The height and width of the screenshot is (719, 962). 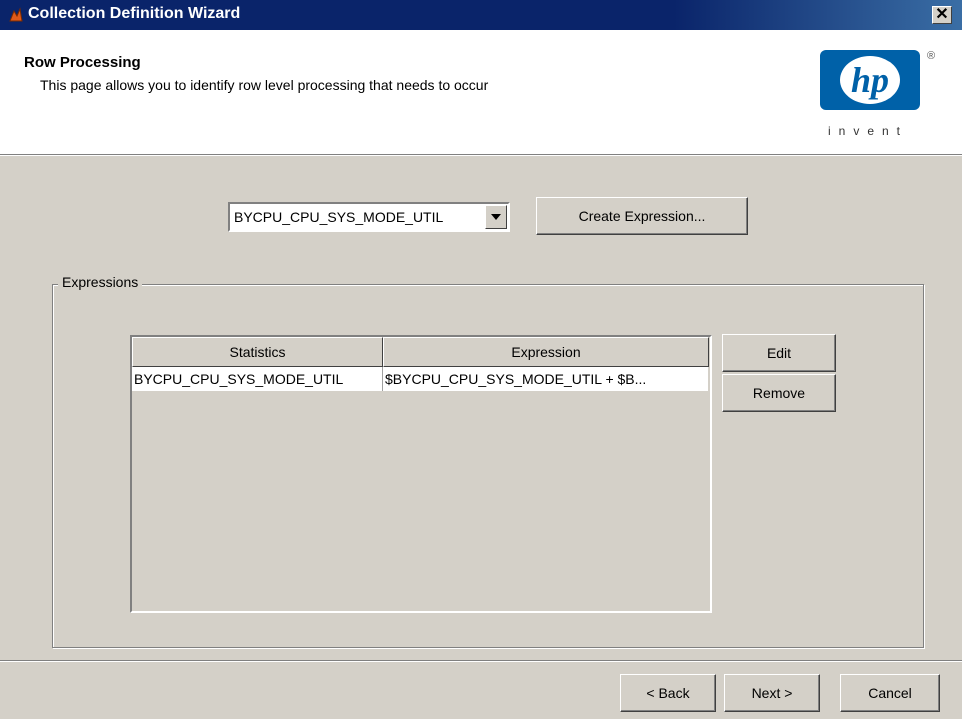 What do you see at coordinates (134, 13) in the screenshot?
I see `window-title: Collection Definition Wizard` at bounding box center [134, 13].